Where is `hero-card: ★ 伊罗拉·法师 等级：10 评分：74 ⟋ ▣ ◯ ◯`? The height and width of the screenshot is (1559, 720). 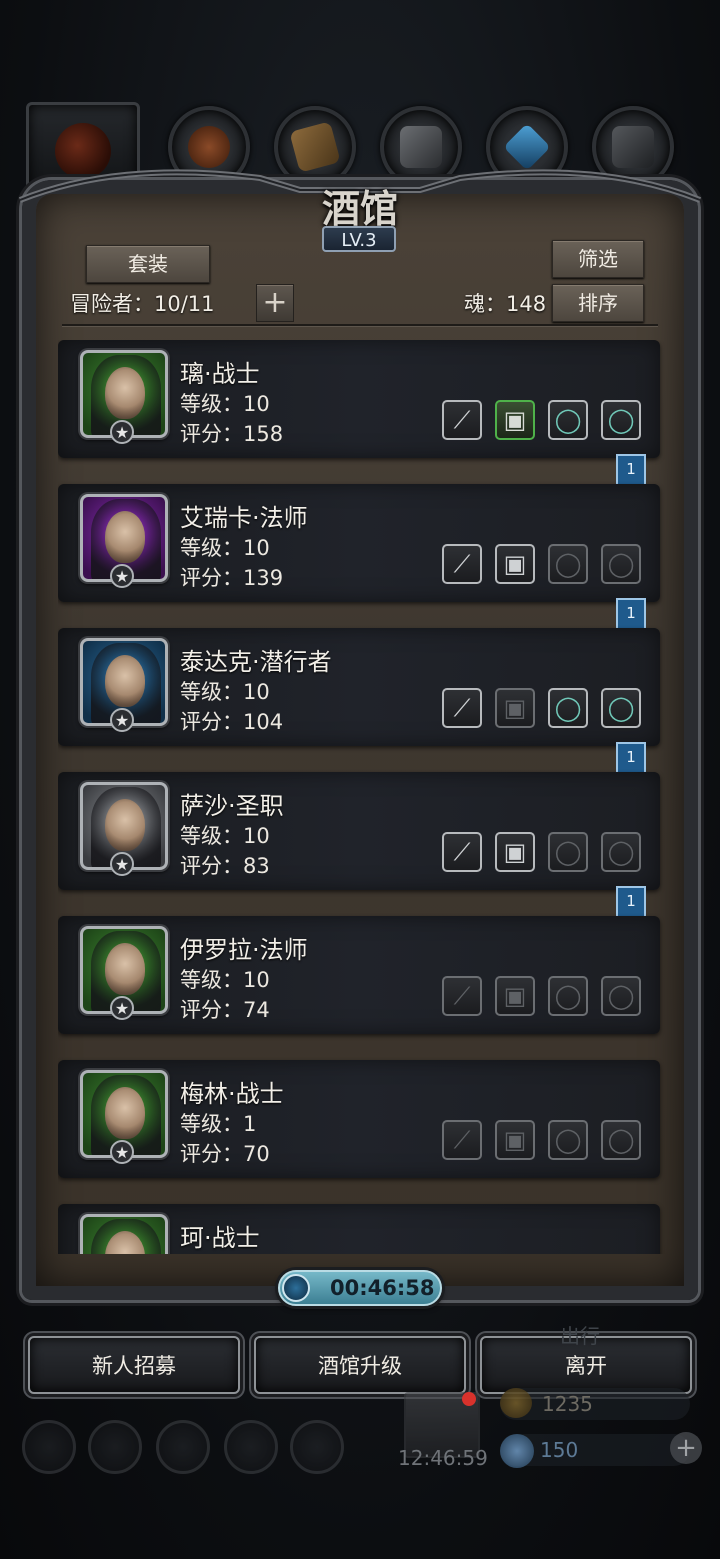
hero-card: ★ 伊罗拉·法师 等级：10 评分：74 ⟋ ▣ ◯ ◯ is located at coordinates (359, 975).